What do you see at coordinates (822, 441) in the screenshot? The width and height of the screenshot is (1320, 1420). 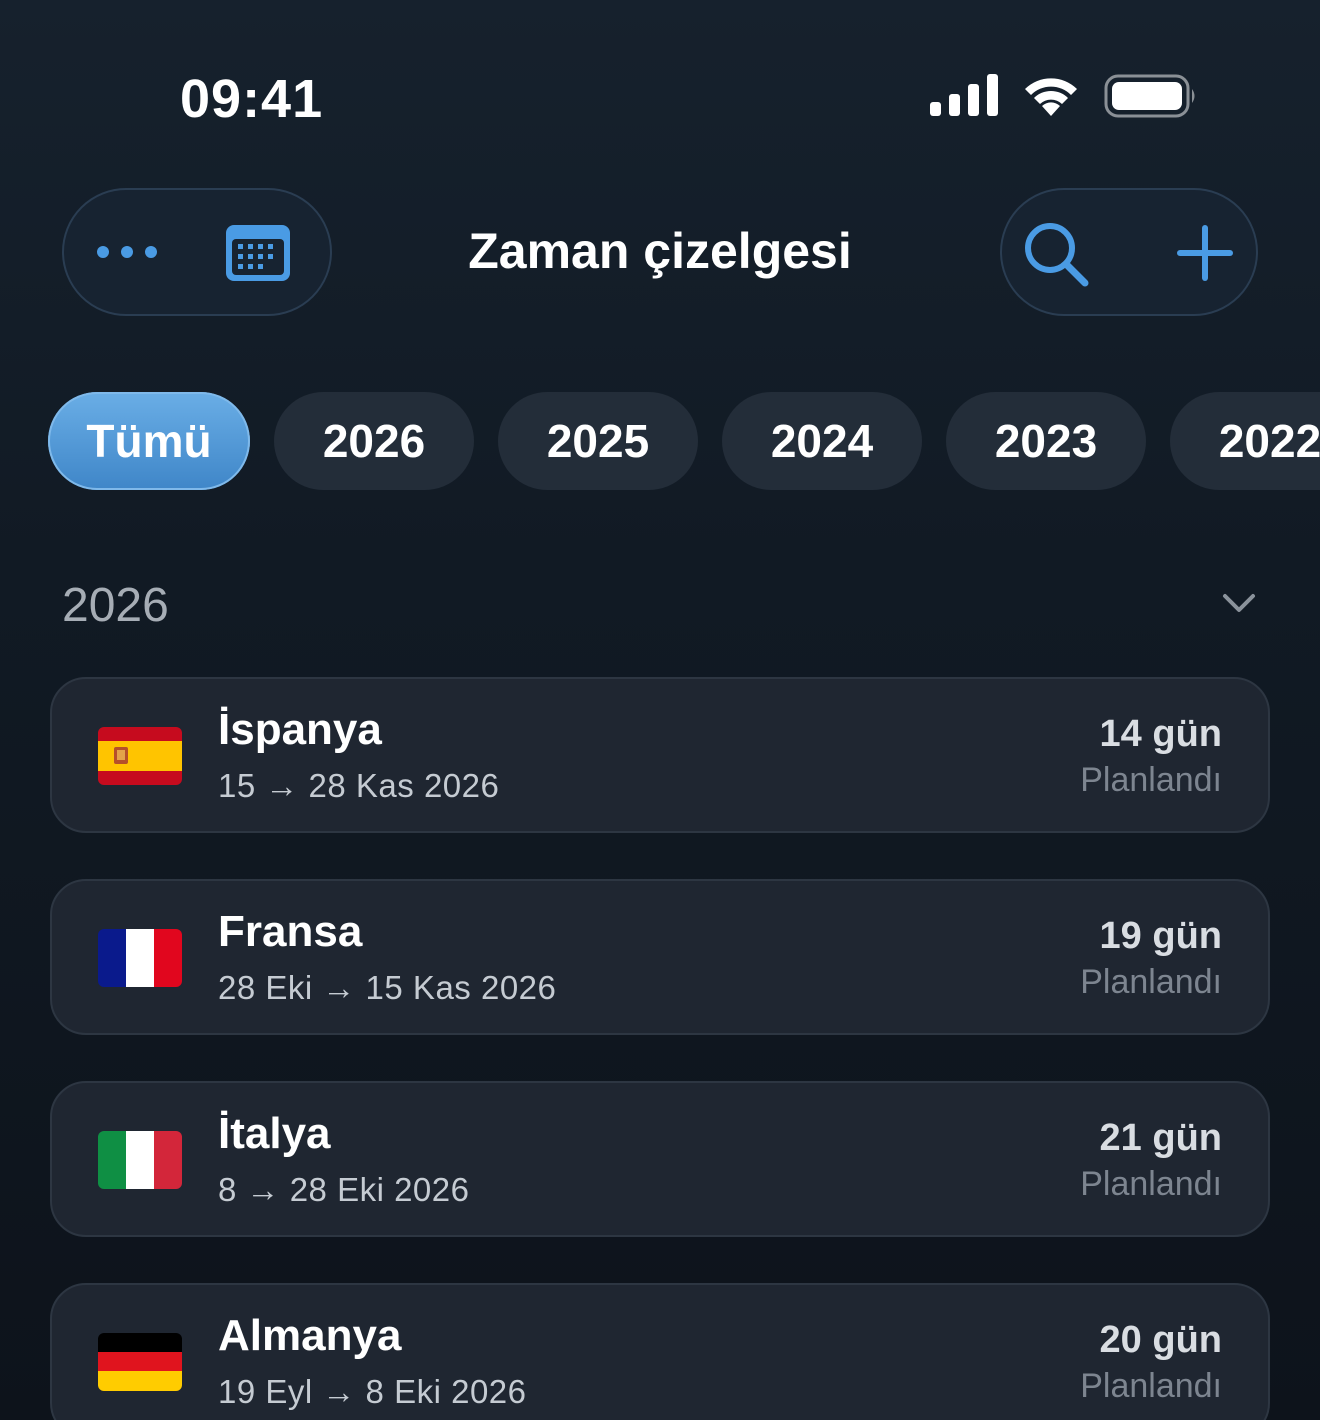 I see `chip-2024: 2024` at bounding box center [822, 441].